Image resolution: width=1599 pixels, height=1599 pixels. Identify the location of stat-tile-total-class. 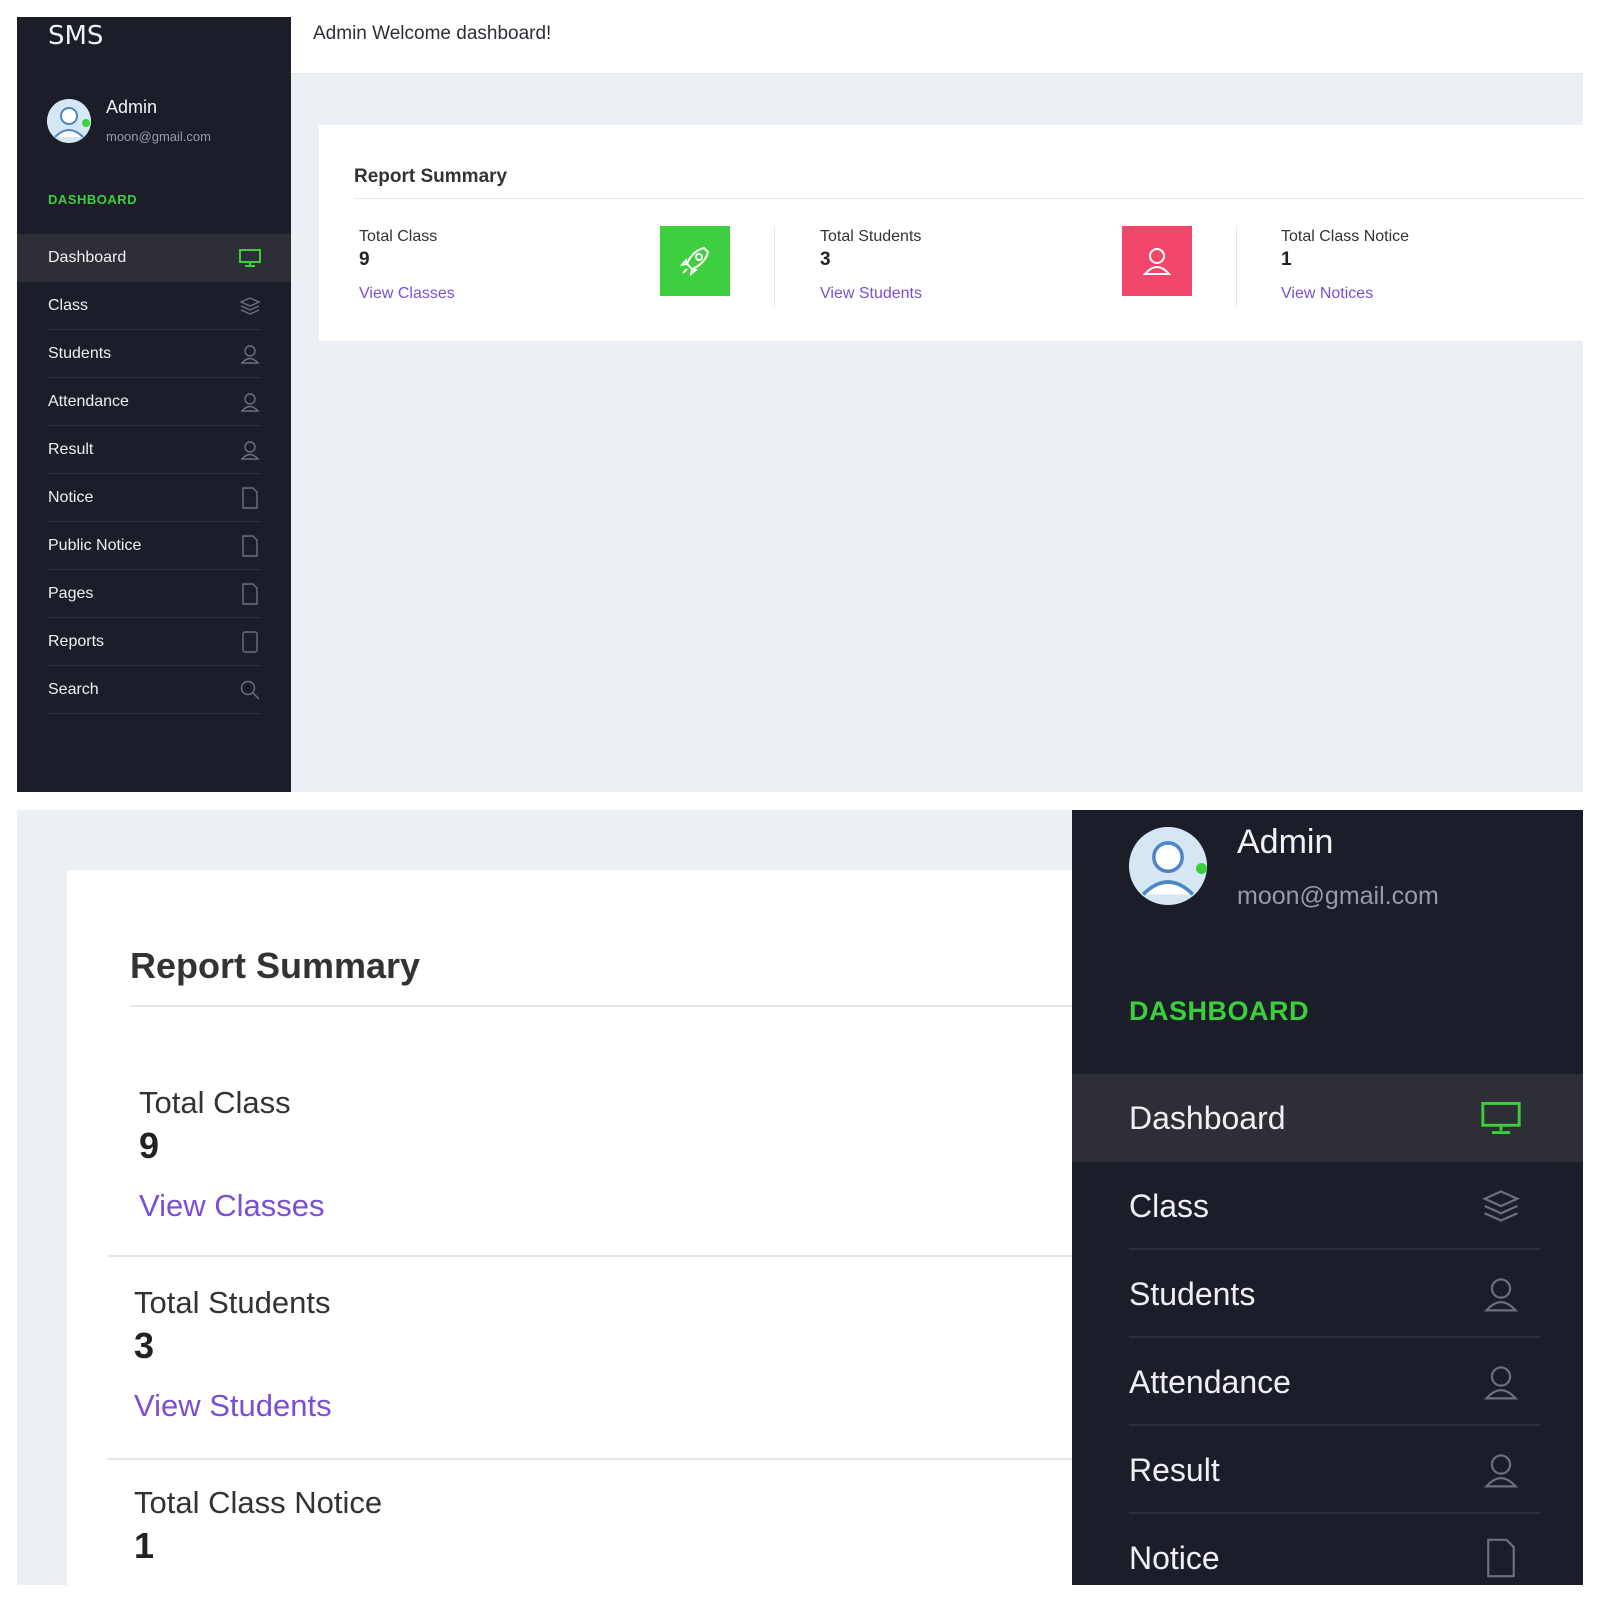
(695, 261).